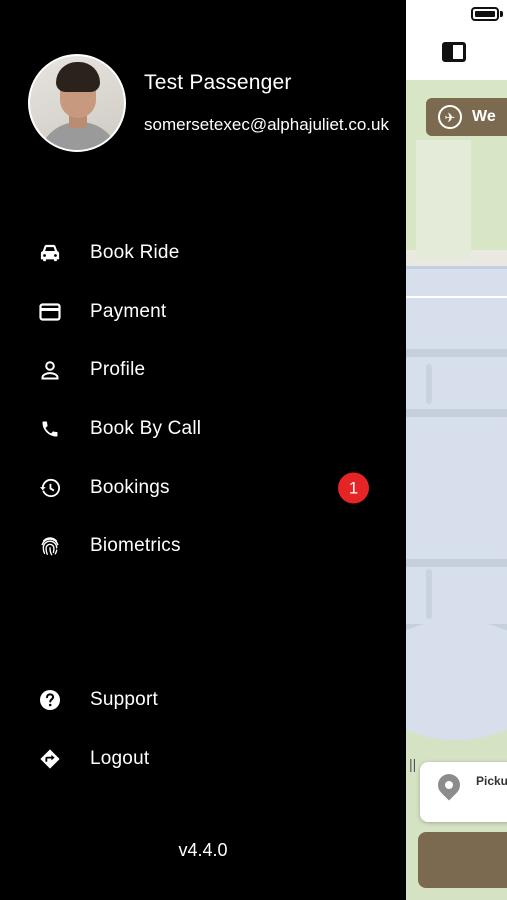 The height and width of the screenshot is (900, 507). What do you see at coordinates (203, 253) in the screenshot?
I see `menu-item-book-ride: Book Ride` at bounding box center [203, 253].